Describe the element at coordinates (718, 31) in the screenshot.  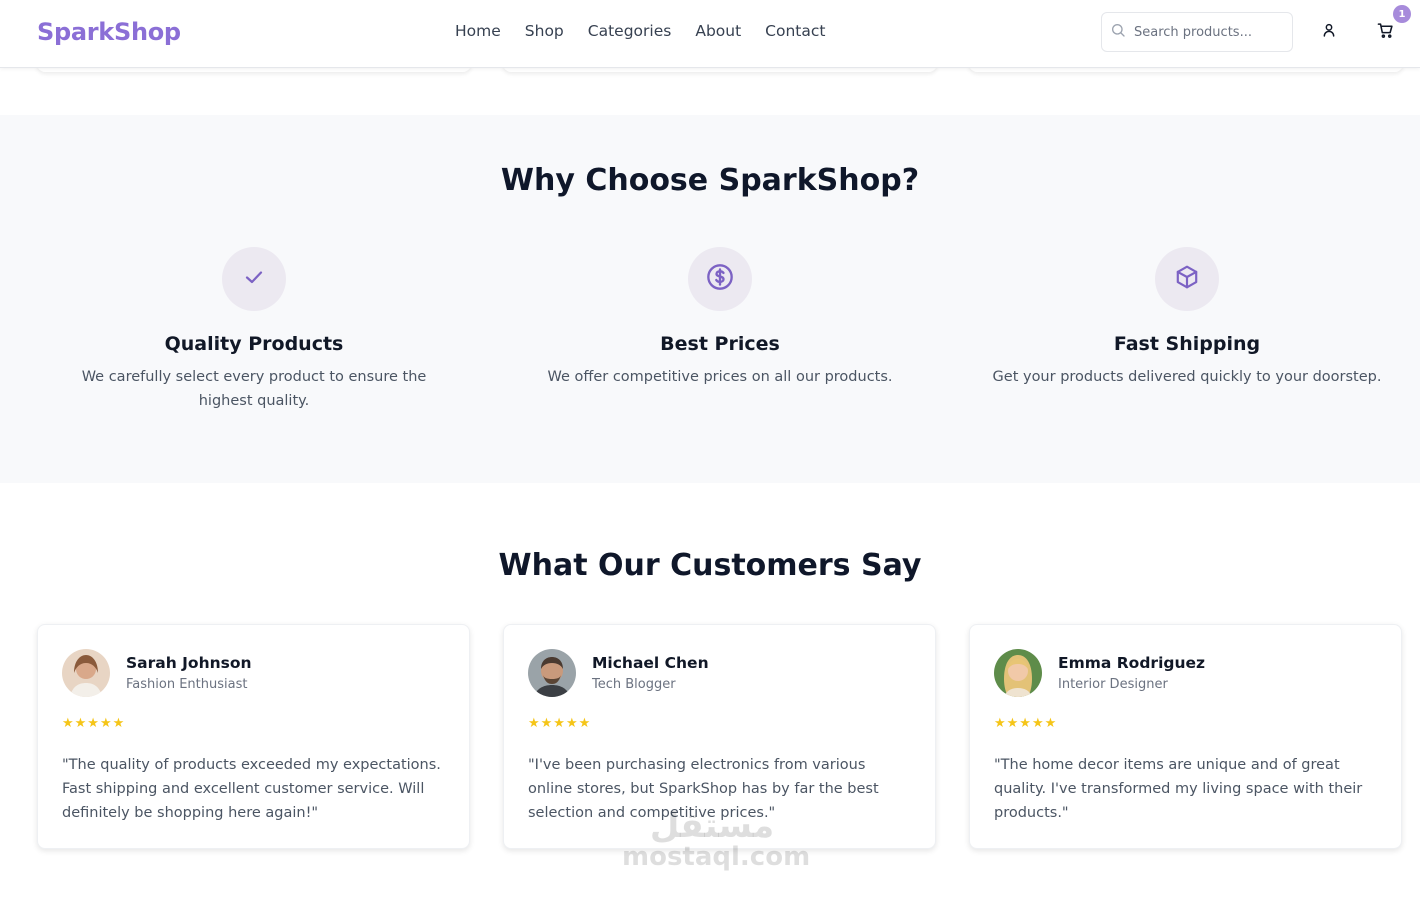
I see `nav-about: About` at that location.